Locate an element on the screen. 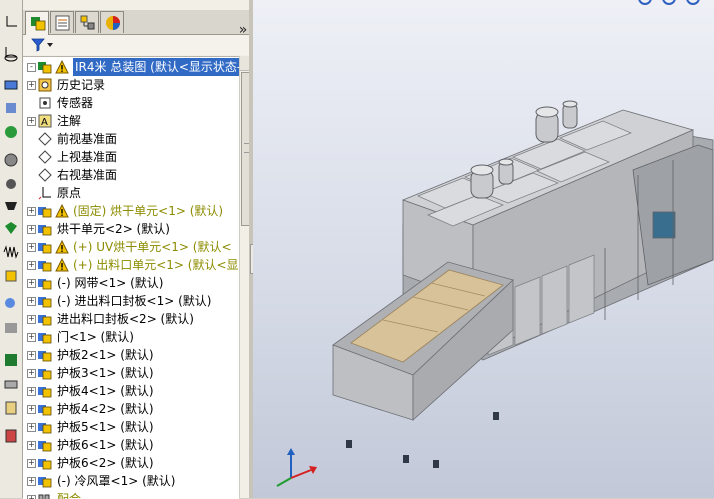 The width and height of the screenshot is (714, 499). tree-item: 上视基准面 is located at coordinates (131, 157).